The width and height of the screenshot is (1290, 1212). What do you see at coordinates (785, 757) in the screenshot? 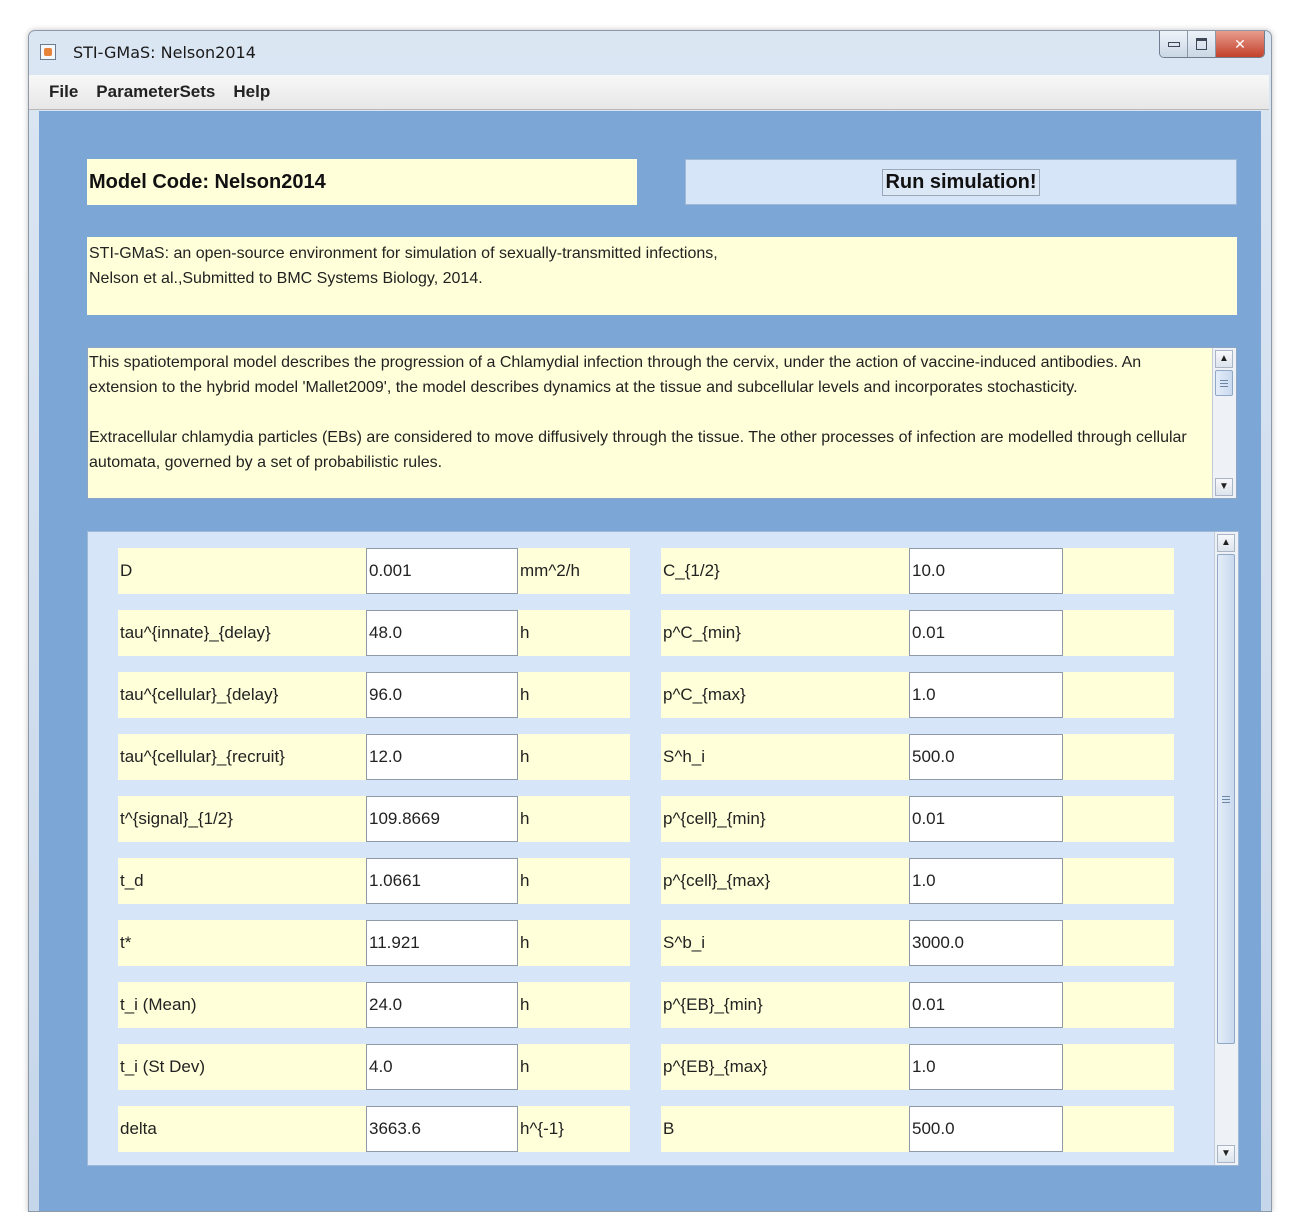
I see `parameter-name: S^h_i` at bounding box center [785, 757].